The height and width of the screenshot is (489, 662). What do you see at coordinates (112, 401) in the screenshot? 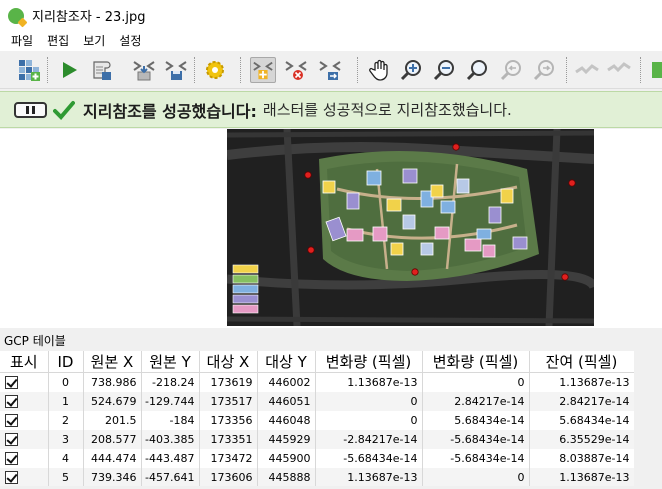
I see `cell-src-x: 524.679` at bounding box center [112, 401].